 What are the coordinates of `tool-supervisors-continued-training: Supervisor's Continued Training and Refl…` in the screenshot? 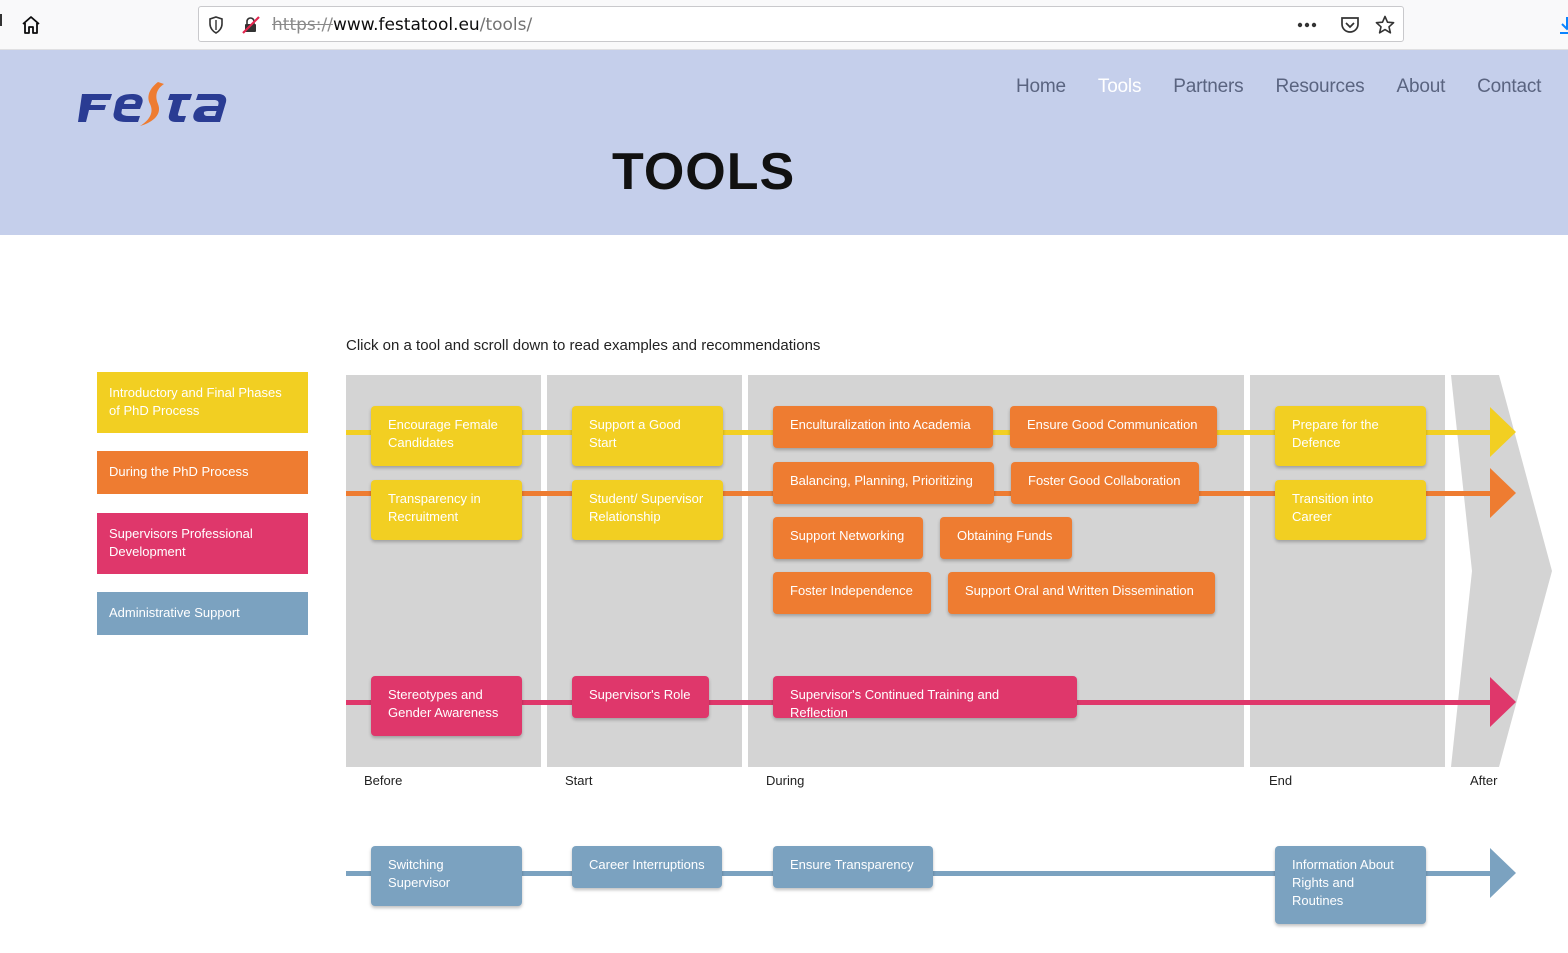 It's located at (925, 698).